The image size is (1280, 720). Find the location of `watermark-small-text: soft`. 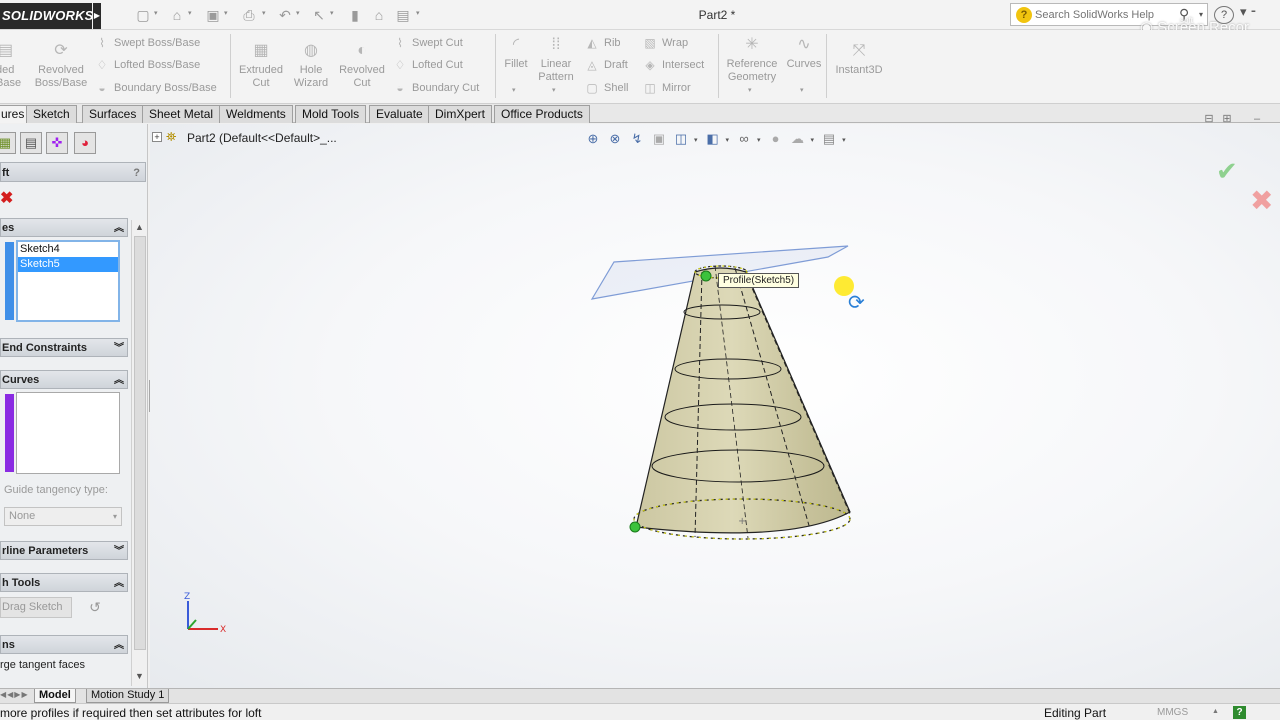

watermark-small-text: soft is located at coordinates (1186, 20).